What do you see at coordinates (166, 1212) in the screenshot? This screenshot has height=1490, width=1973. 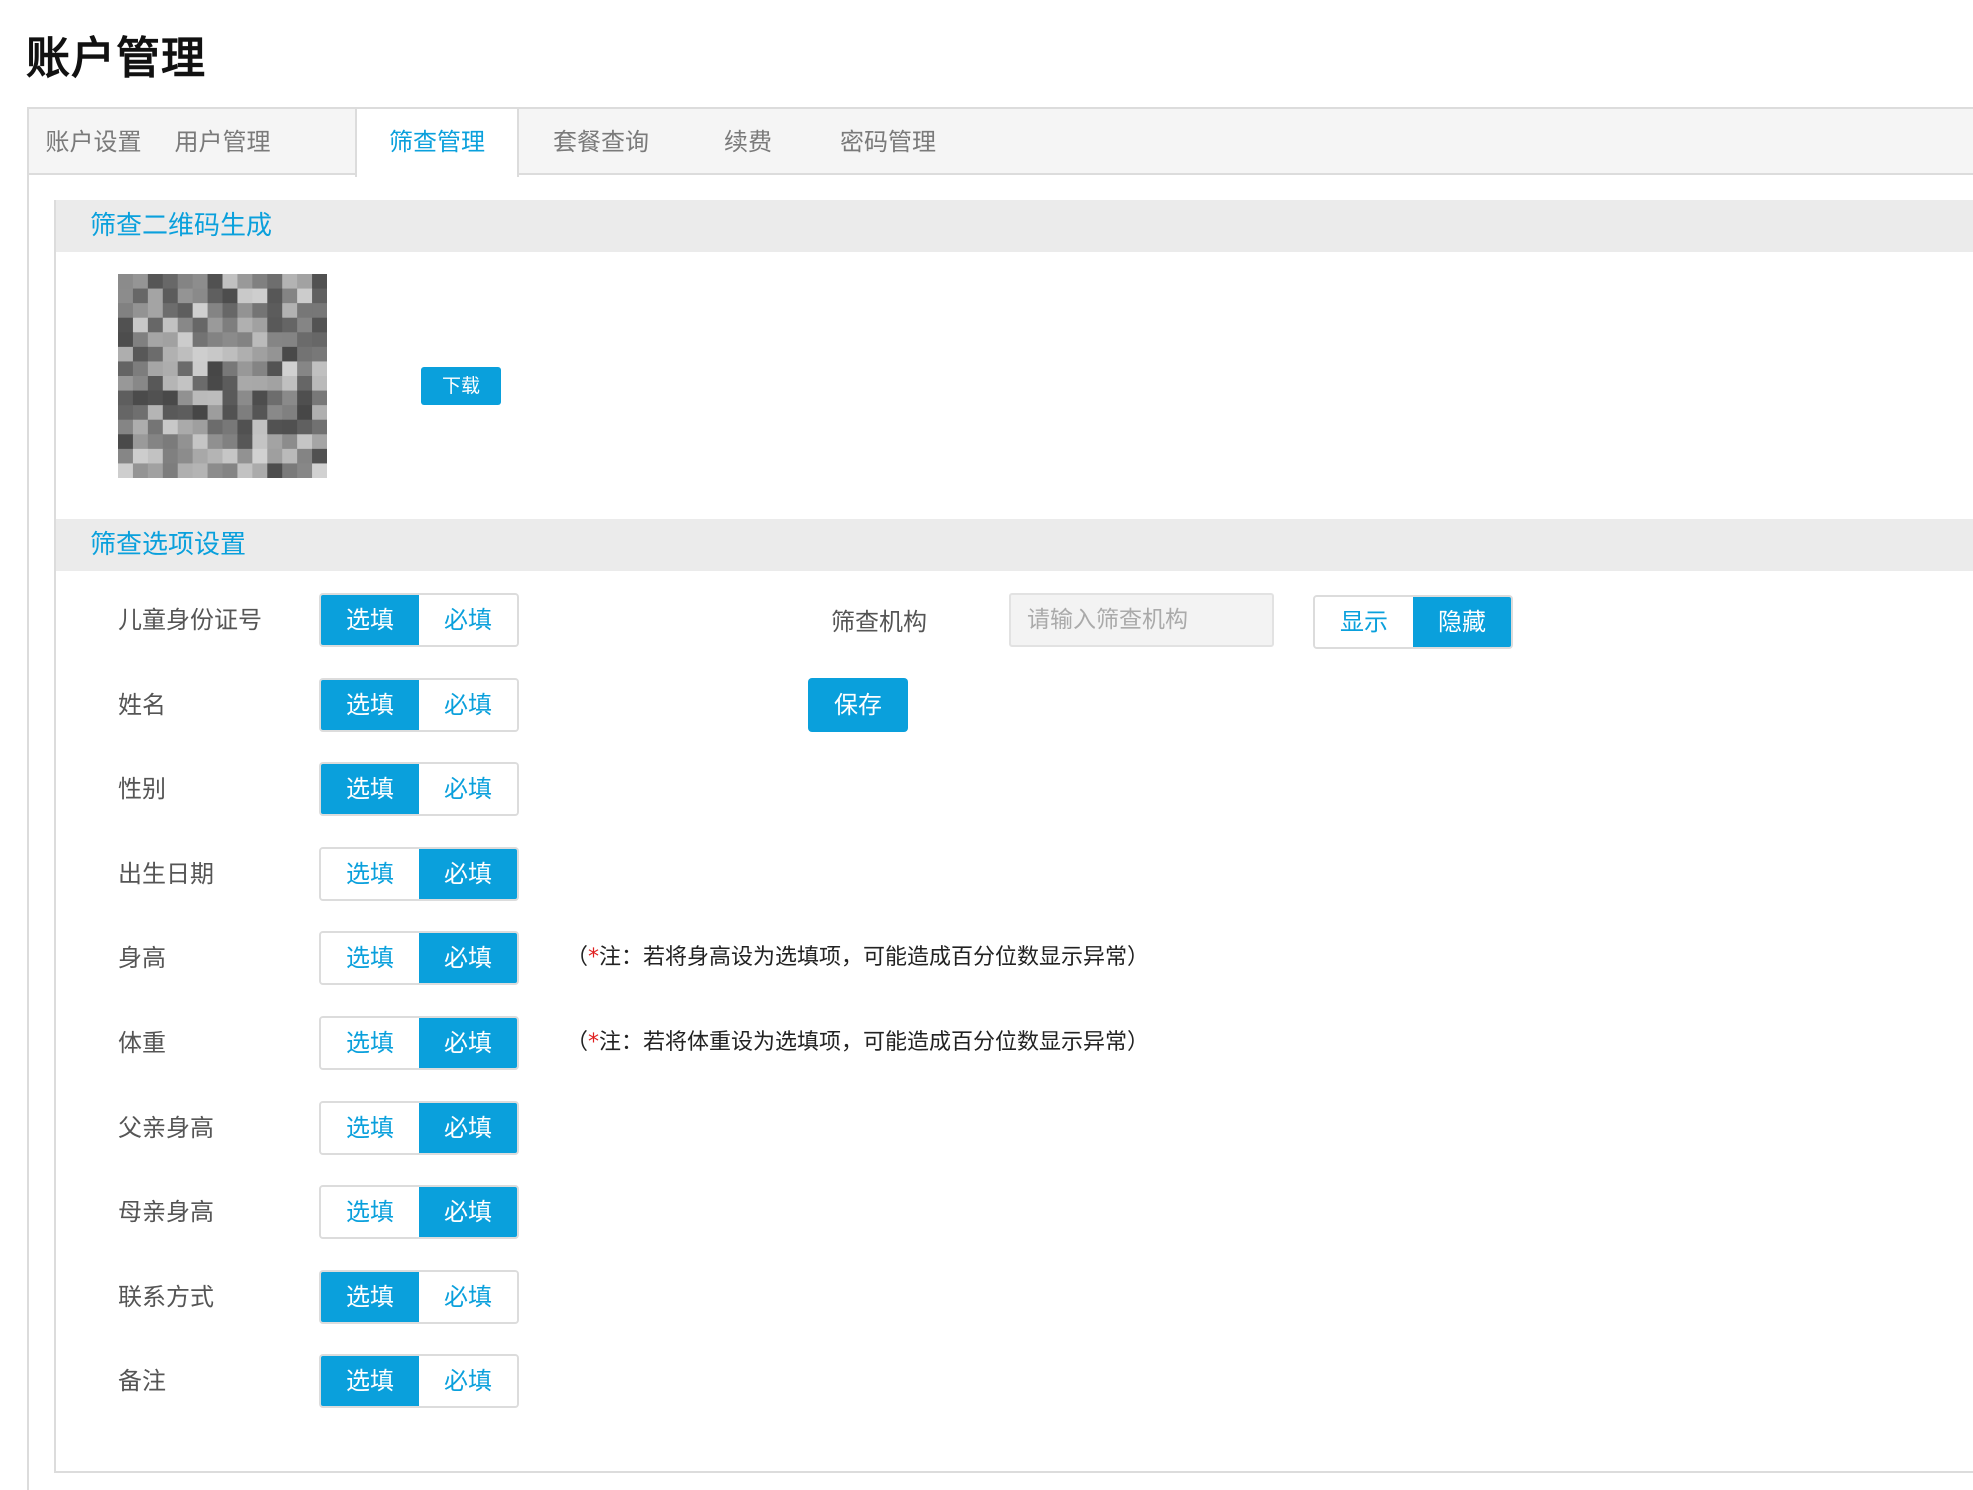 I see `option-row-label: 母亲身高` at bounding box center [166, 1212].